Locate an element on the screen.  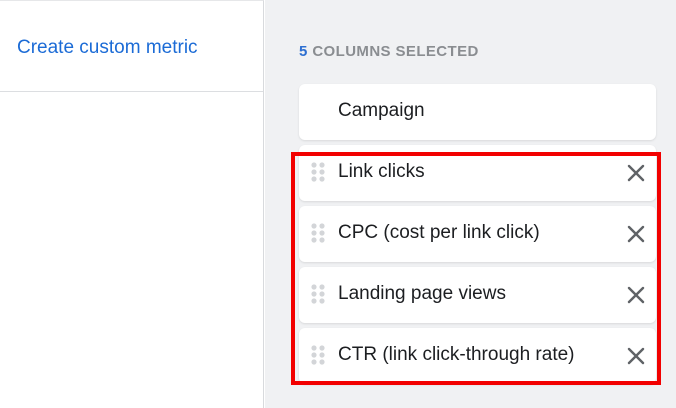
column-label: Campaign is located at coordinates (381, 110).